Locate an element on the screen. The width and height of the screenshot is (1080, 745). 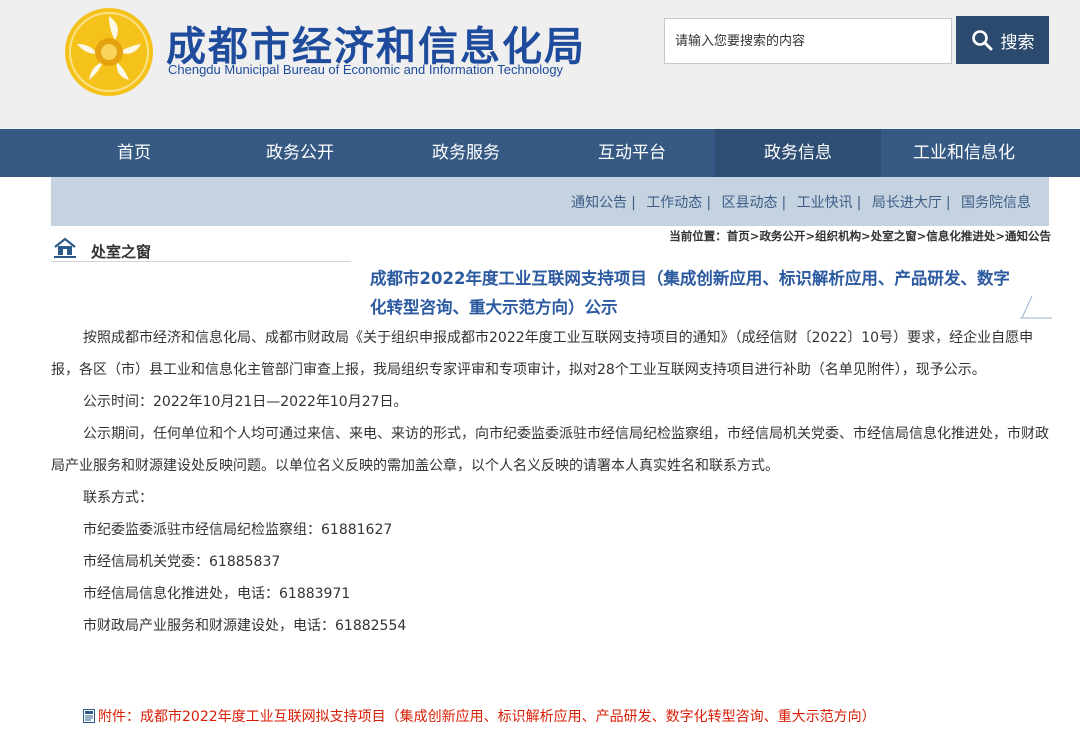
section-title: 处室之窗 is located at coordinates (121, 252).